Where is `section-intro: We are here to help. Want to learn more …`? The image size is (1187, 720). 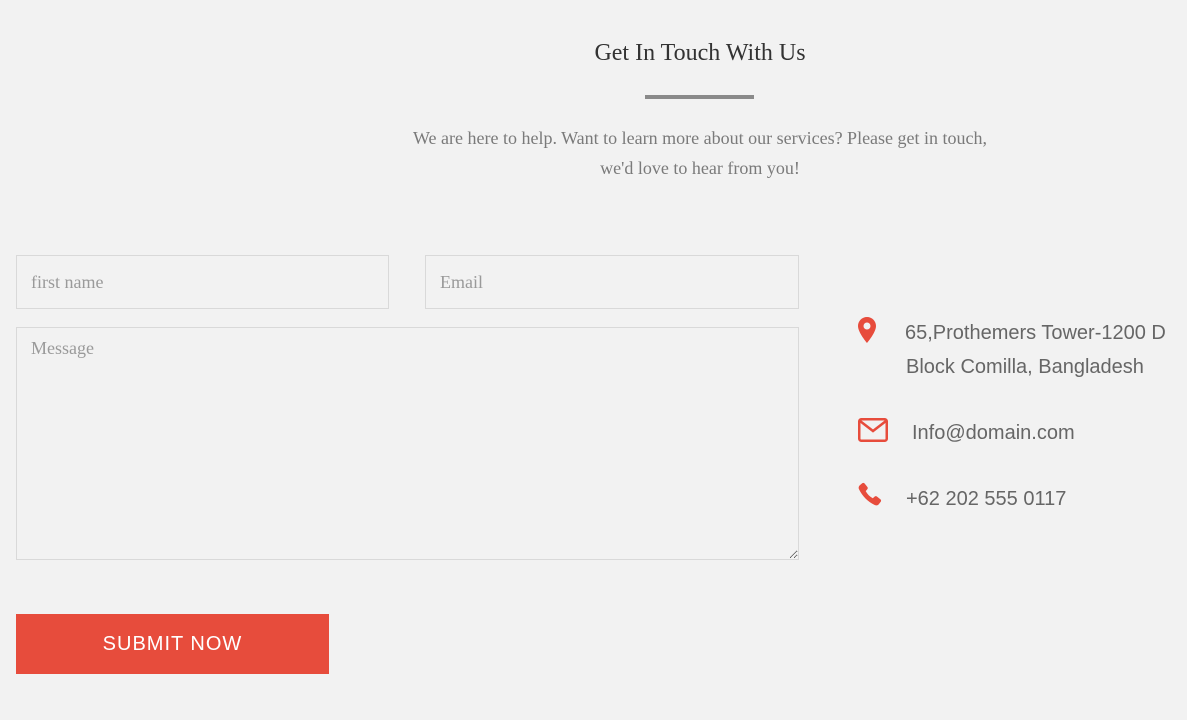
section-intro: We are here to help. Want to learn more … is located at coordinates (700, 153).